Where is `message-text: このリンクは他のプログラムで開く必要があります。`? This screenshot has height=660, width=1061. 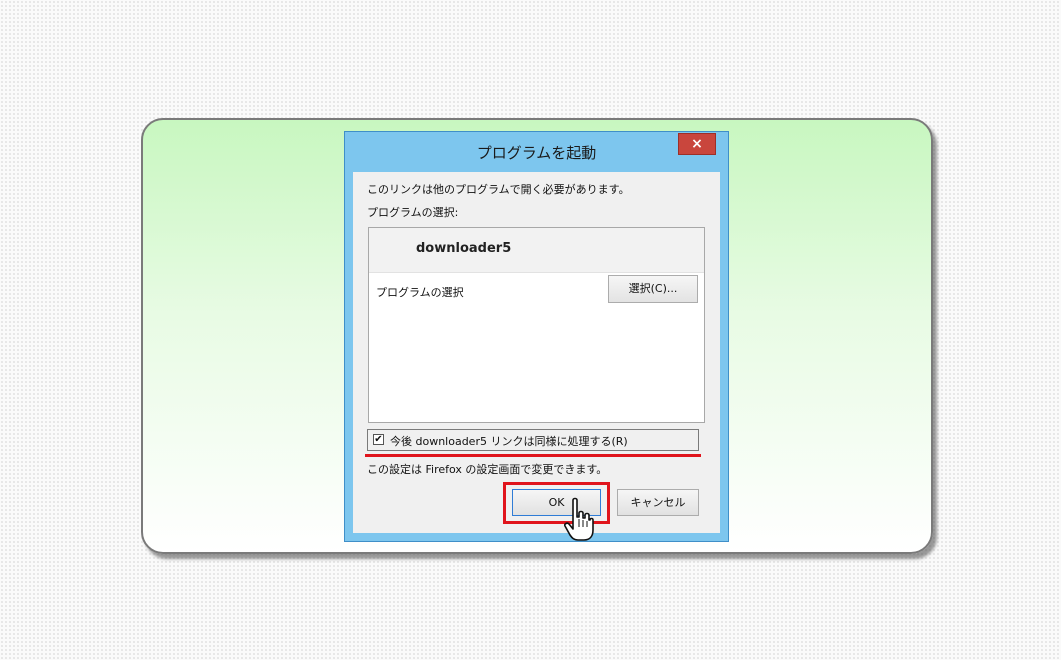 message-text: このリンクは他のプログラムで開く必要があります。 is located at coordinates (498, 189).